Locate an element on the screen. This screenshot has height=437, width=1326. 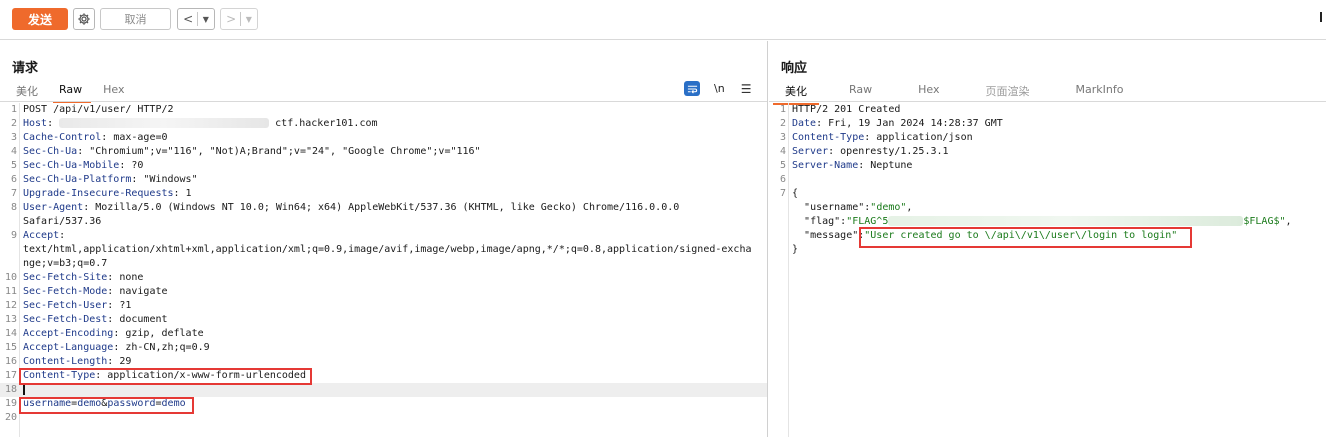
line-number: 18 is located at coordinates (10, 389).